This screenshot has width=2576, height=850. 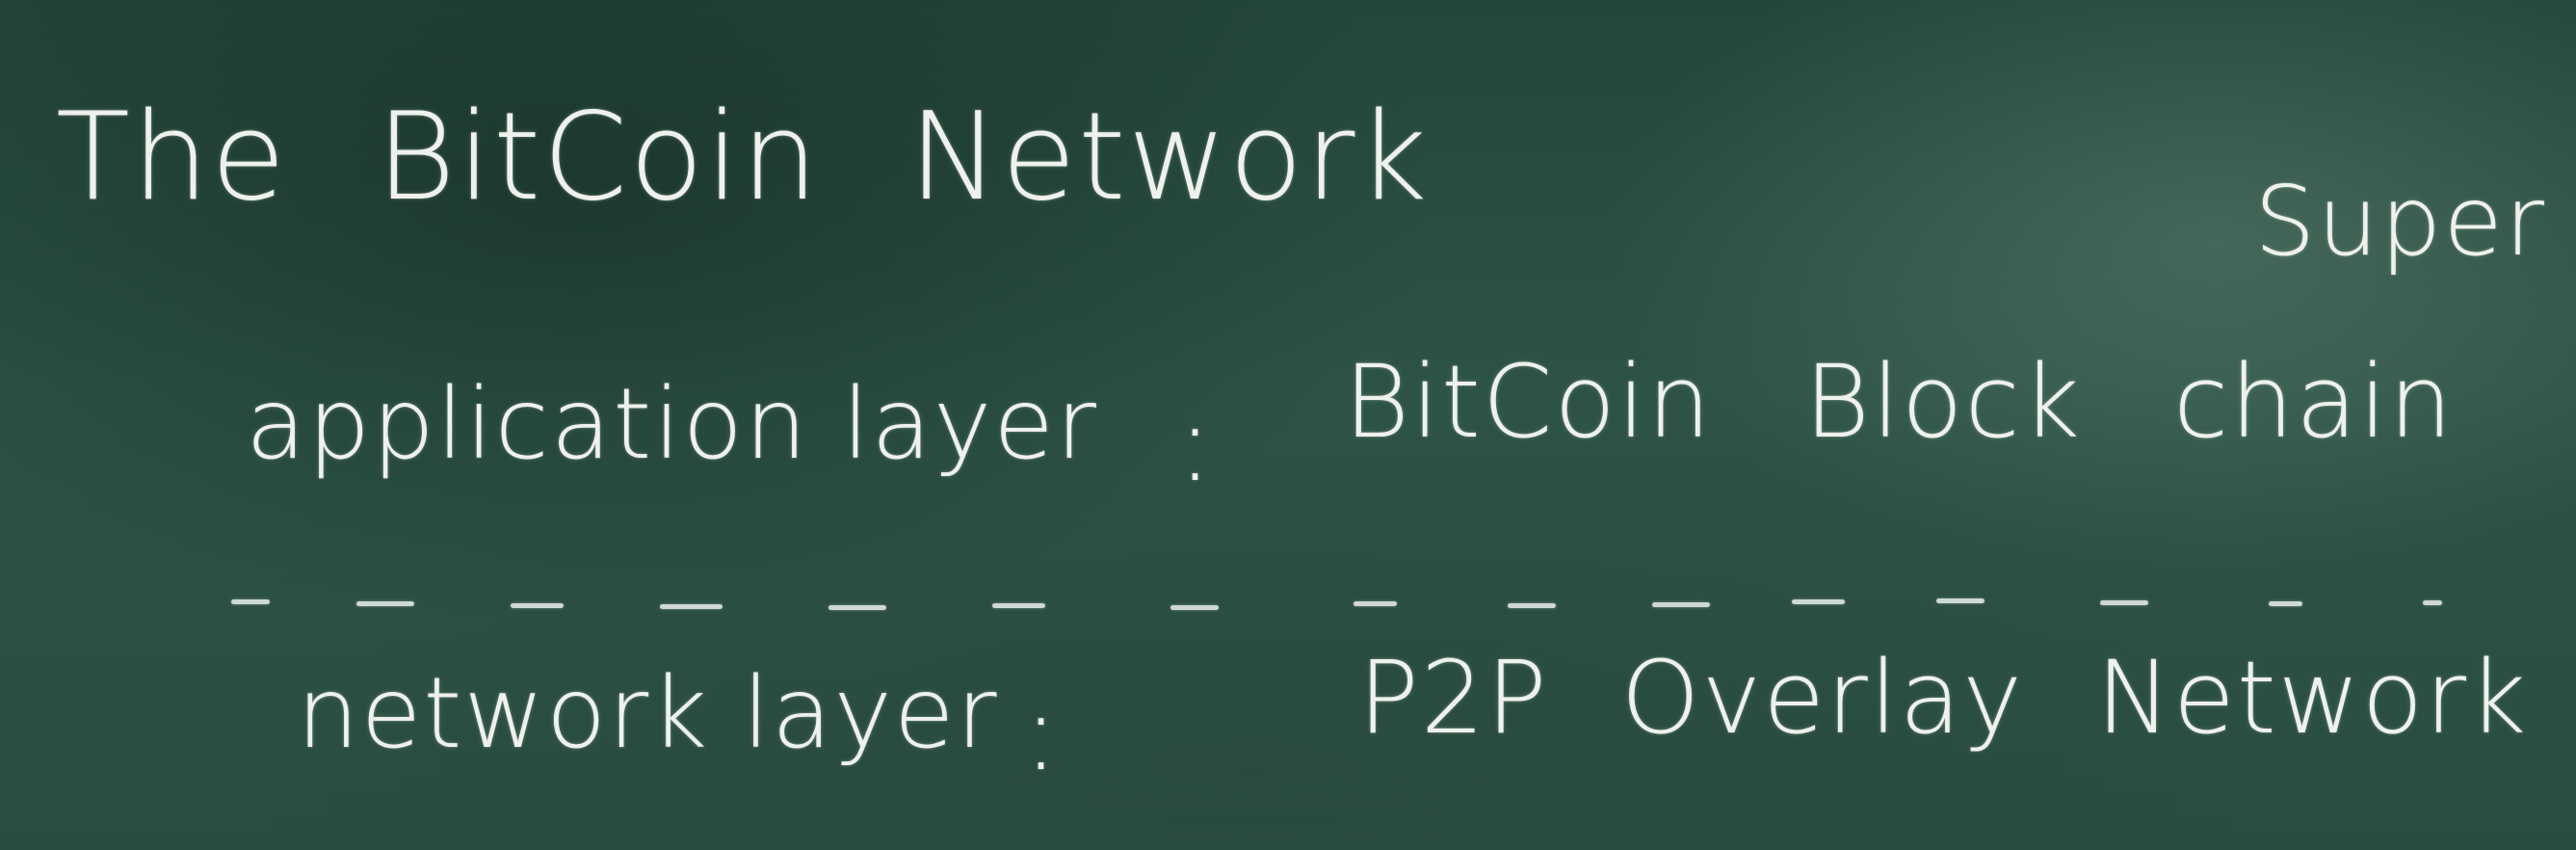 What do you see at coordinates (648, 713) in the screenshot?
I see `network-layer-label: network layer` at bounding box center [648, 713].